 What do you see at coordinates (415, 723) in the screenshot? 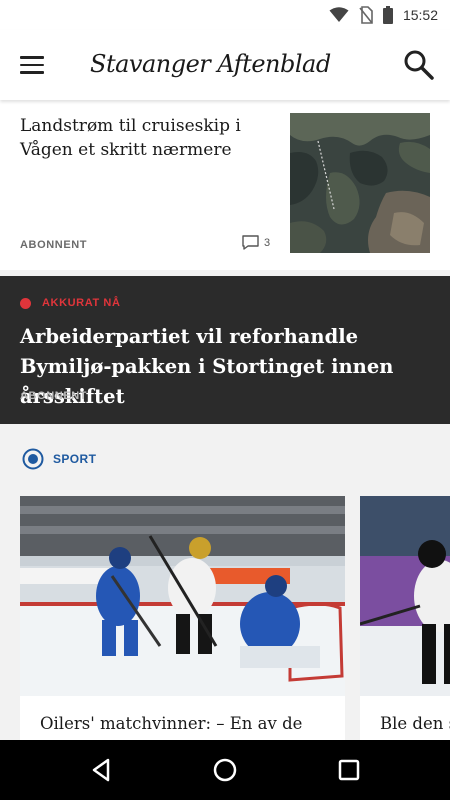
I see `article-title: Ble den s` at bounding box center [415, 723].